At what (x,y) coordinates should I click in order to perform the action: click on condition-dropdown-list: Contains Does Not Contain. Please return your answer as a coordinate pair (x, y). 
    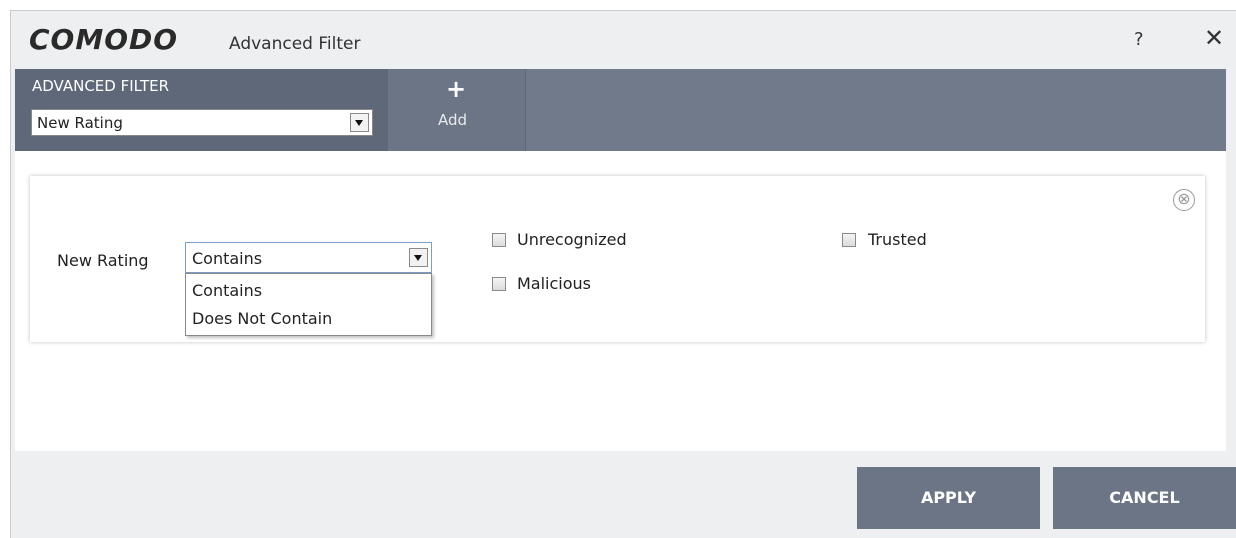
    Looking at the image, I should click on (308, 304).